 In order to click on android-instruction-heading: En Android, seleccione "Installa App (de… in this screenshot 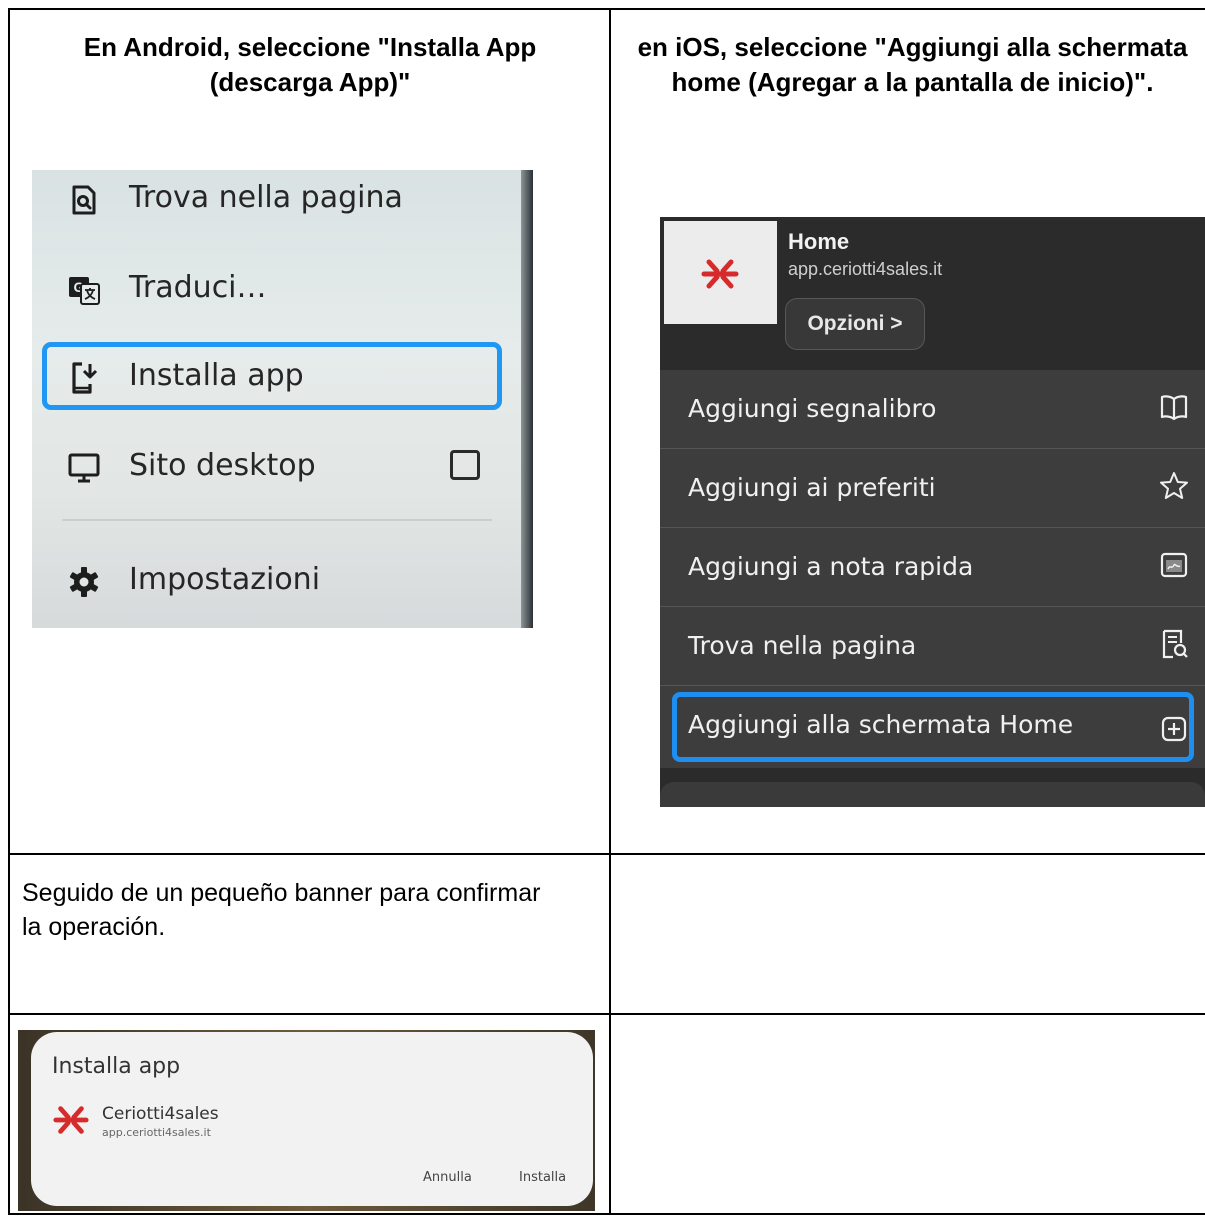, I will do `click(310, 64)`.